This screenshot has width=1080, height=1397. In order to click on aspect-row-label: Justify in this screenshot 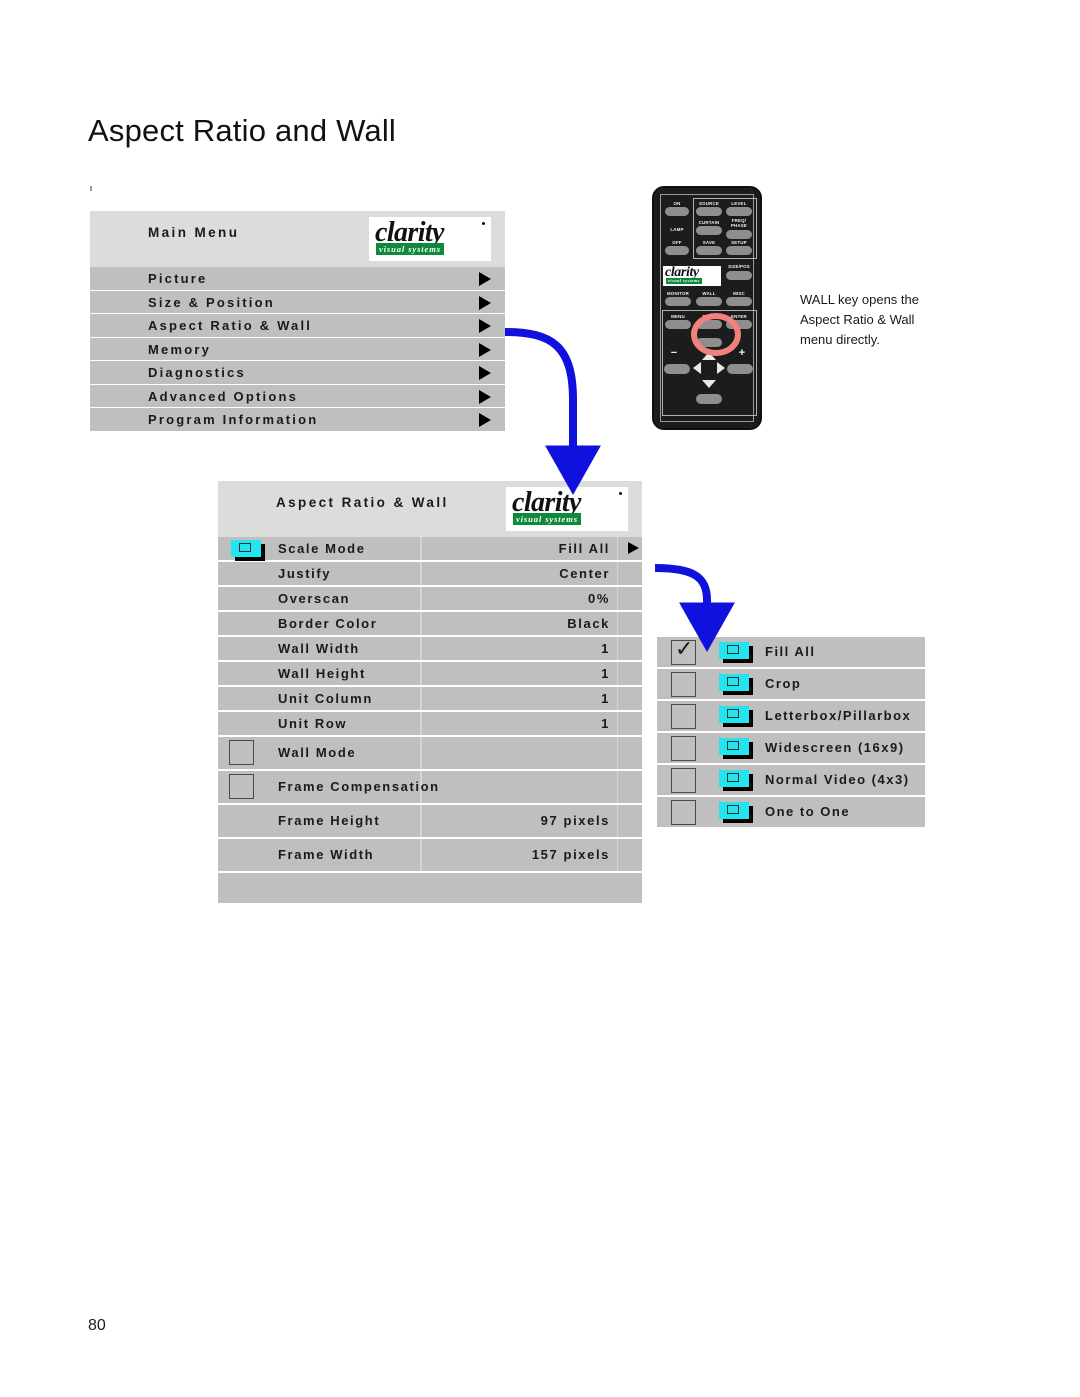, I will do `click(305, 573)`.